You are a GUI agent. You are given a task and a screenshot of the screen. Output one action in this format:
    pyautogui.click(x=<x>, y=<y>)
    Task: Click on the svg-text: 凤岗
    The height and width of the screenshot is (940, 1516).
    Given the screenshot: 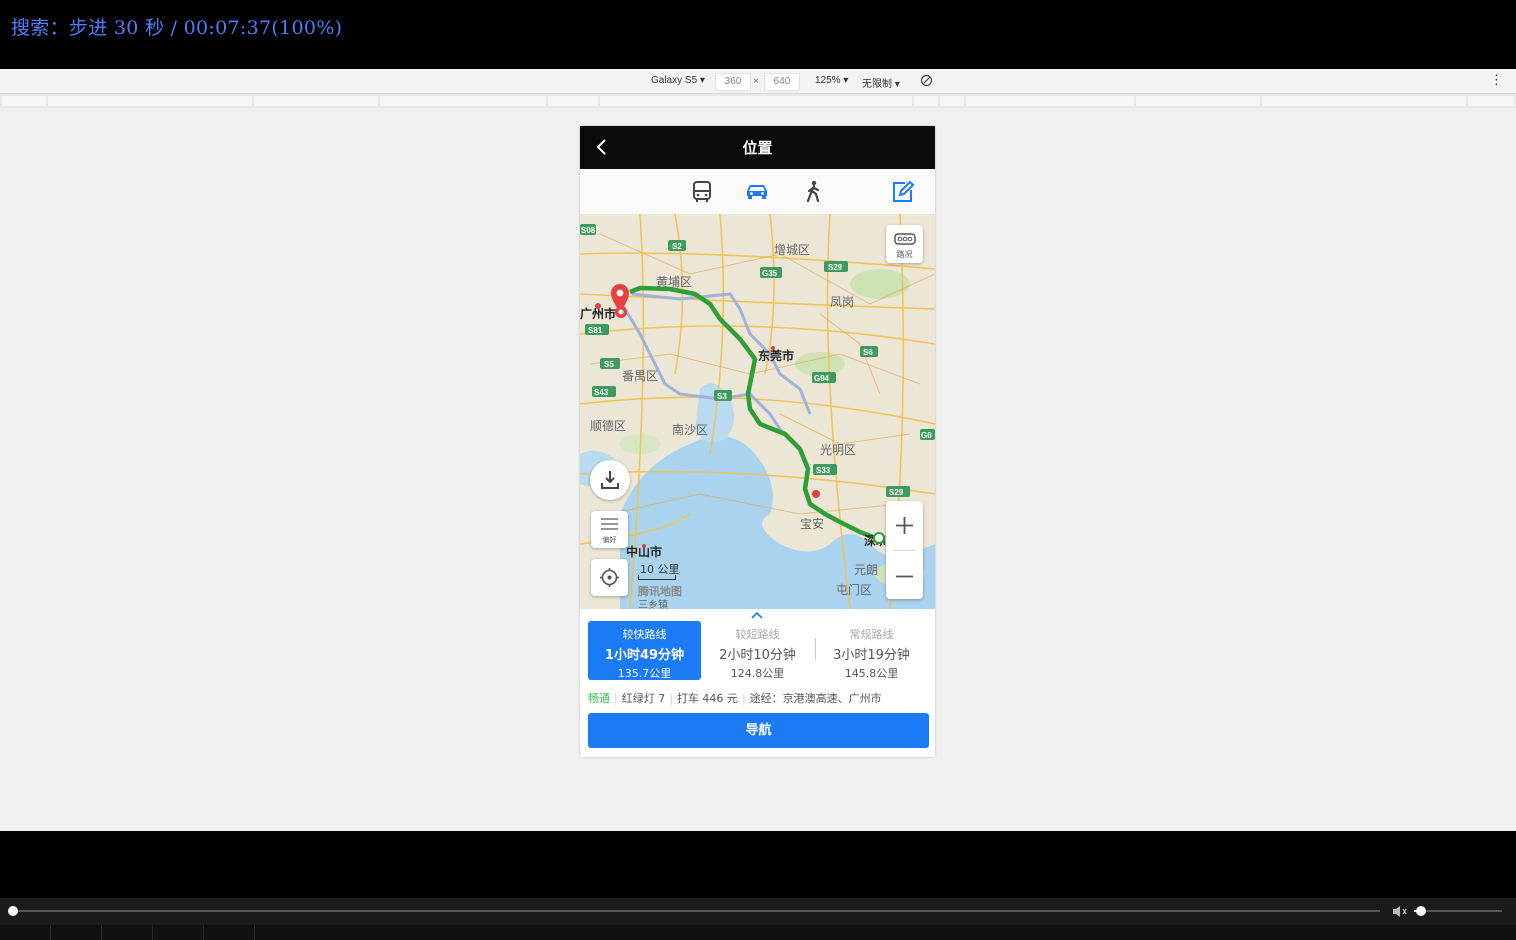 What is the action you would take?
    pyautogui.click(x=842, y=302)
    